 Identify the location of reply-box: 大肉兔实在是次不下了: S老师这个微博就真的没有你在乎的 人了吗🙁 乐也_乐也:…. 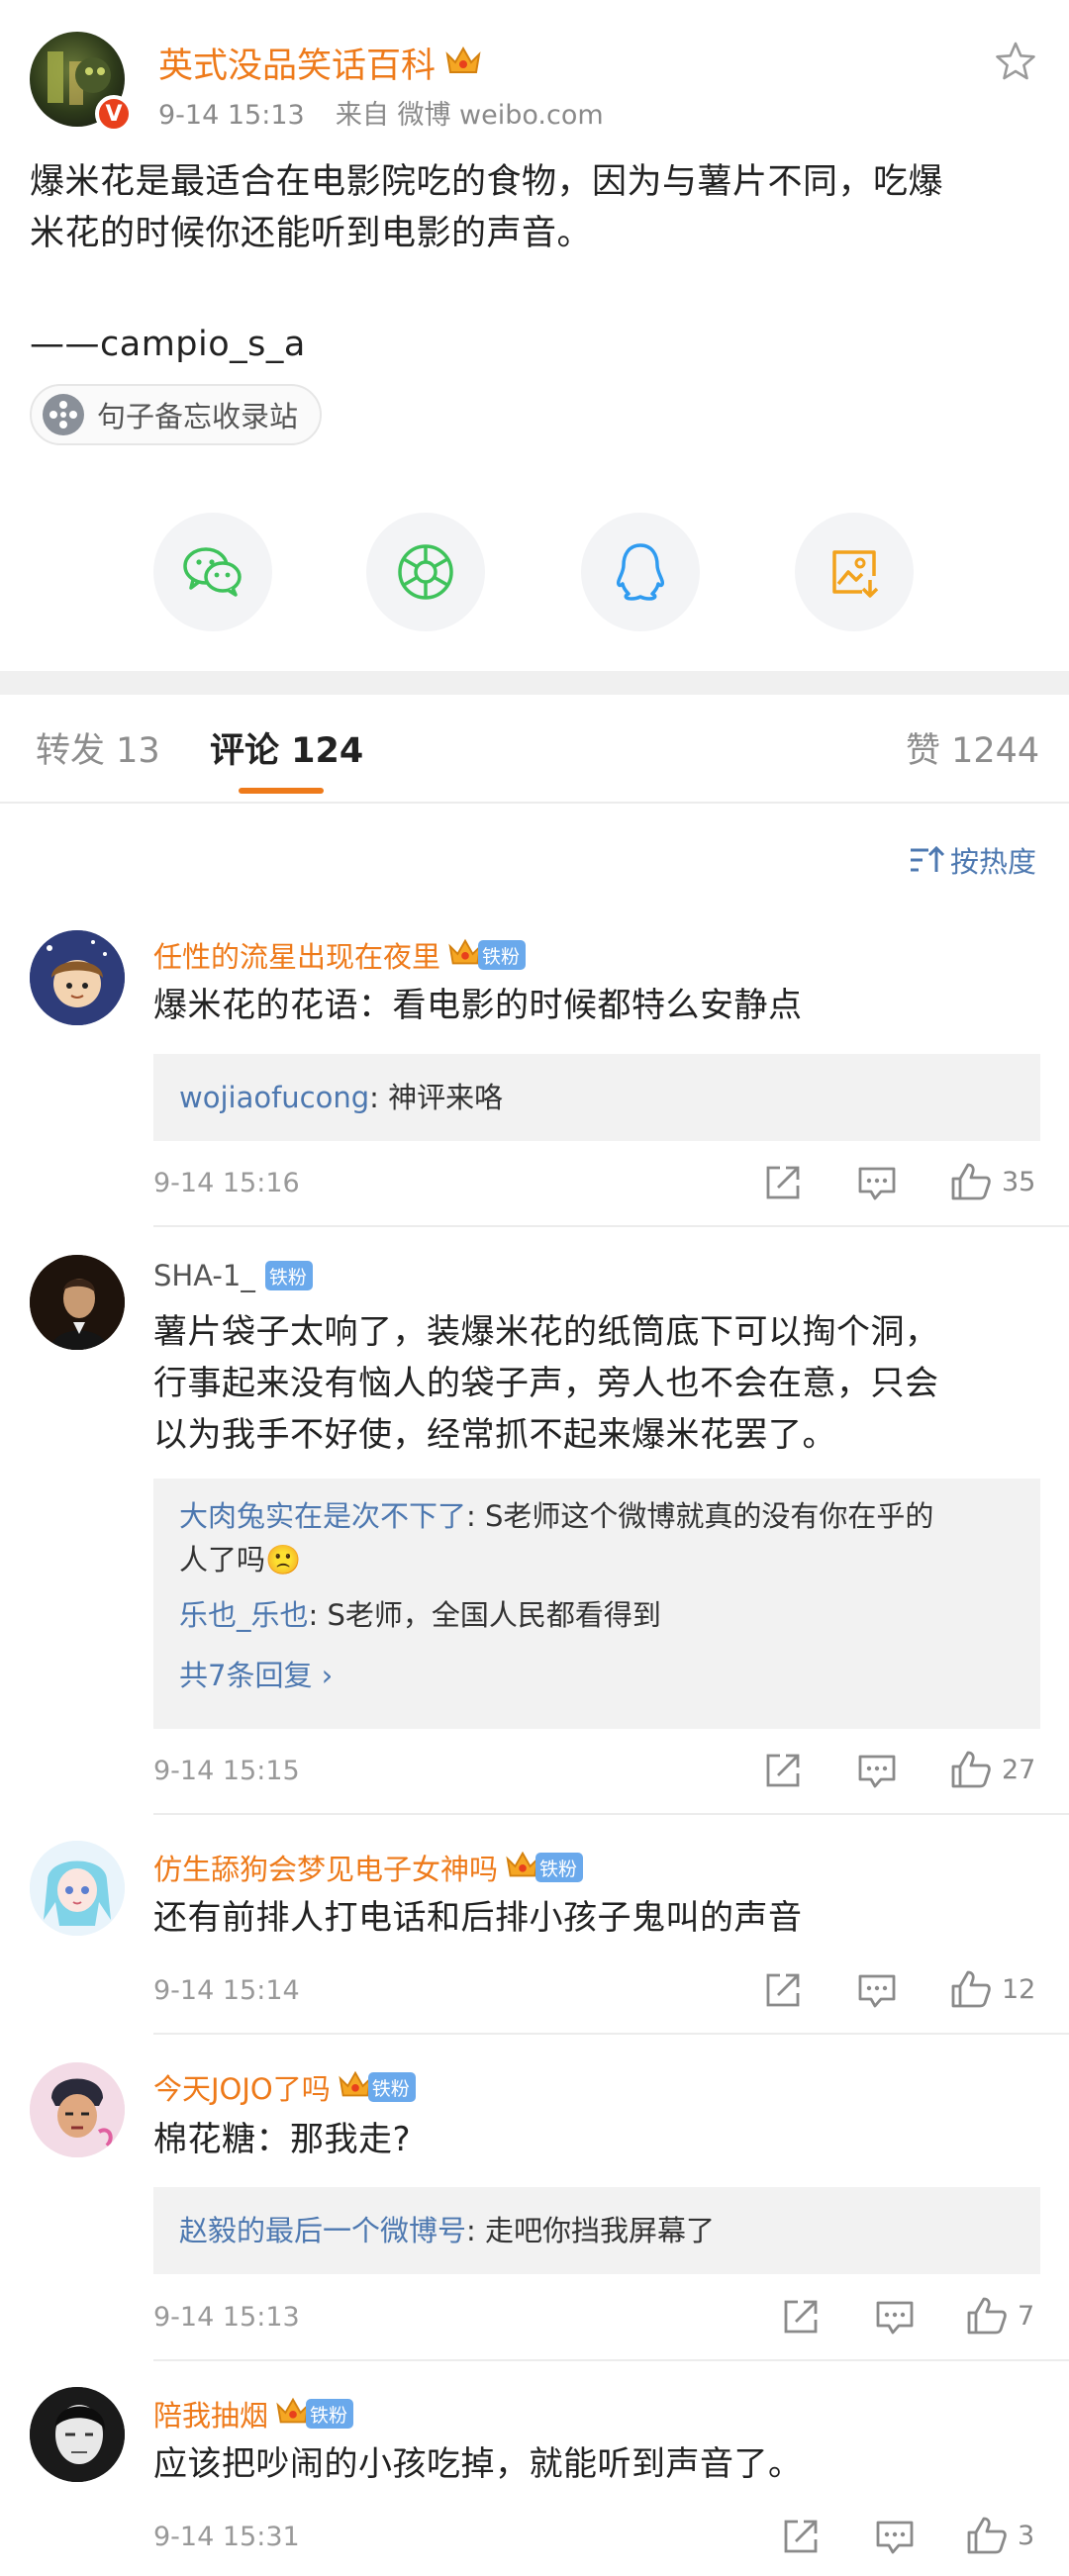
(596, 1604).